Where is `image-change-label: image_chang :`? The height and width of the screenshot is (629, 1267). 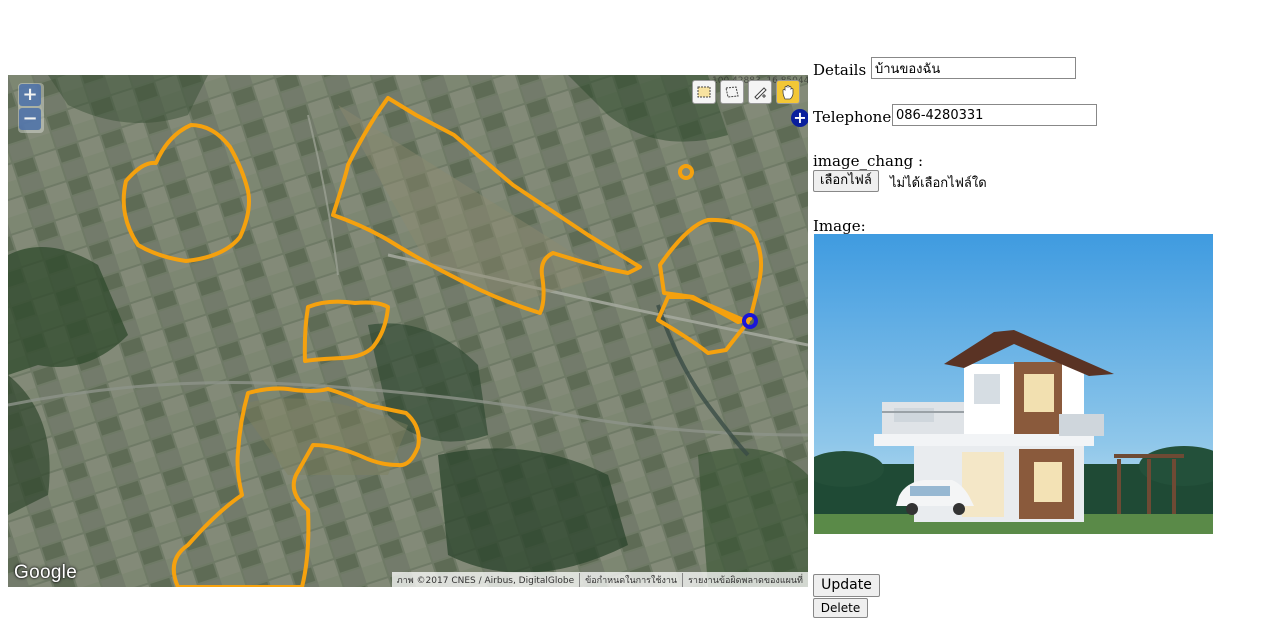
image-change-label: image_chang : is located at coordinates (868, 161).